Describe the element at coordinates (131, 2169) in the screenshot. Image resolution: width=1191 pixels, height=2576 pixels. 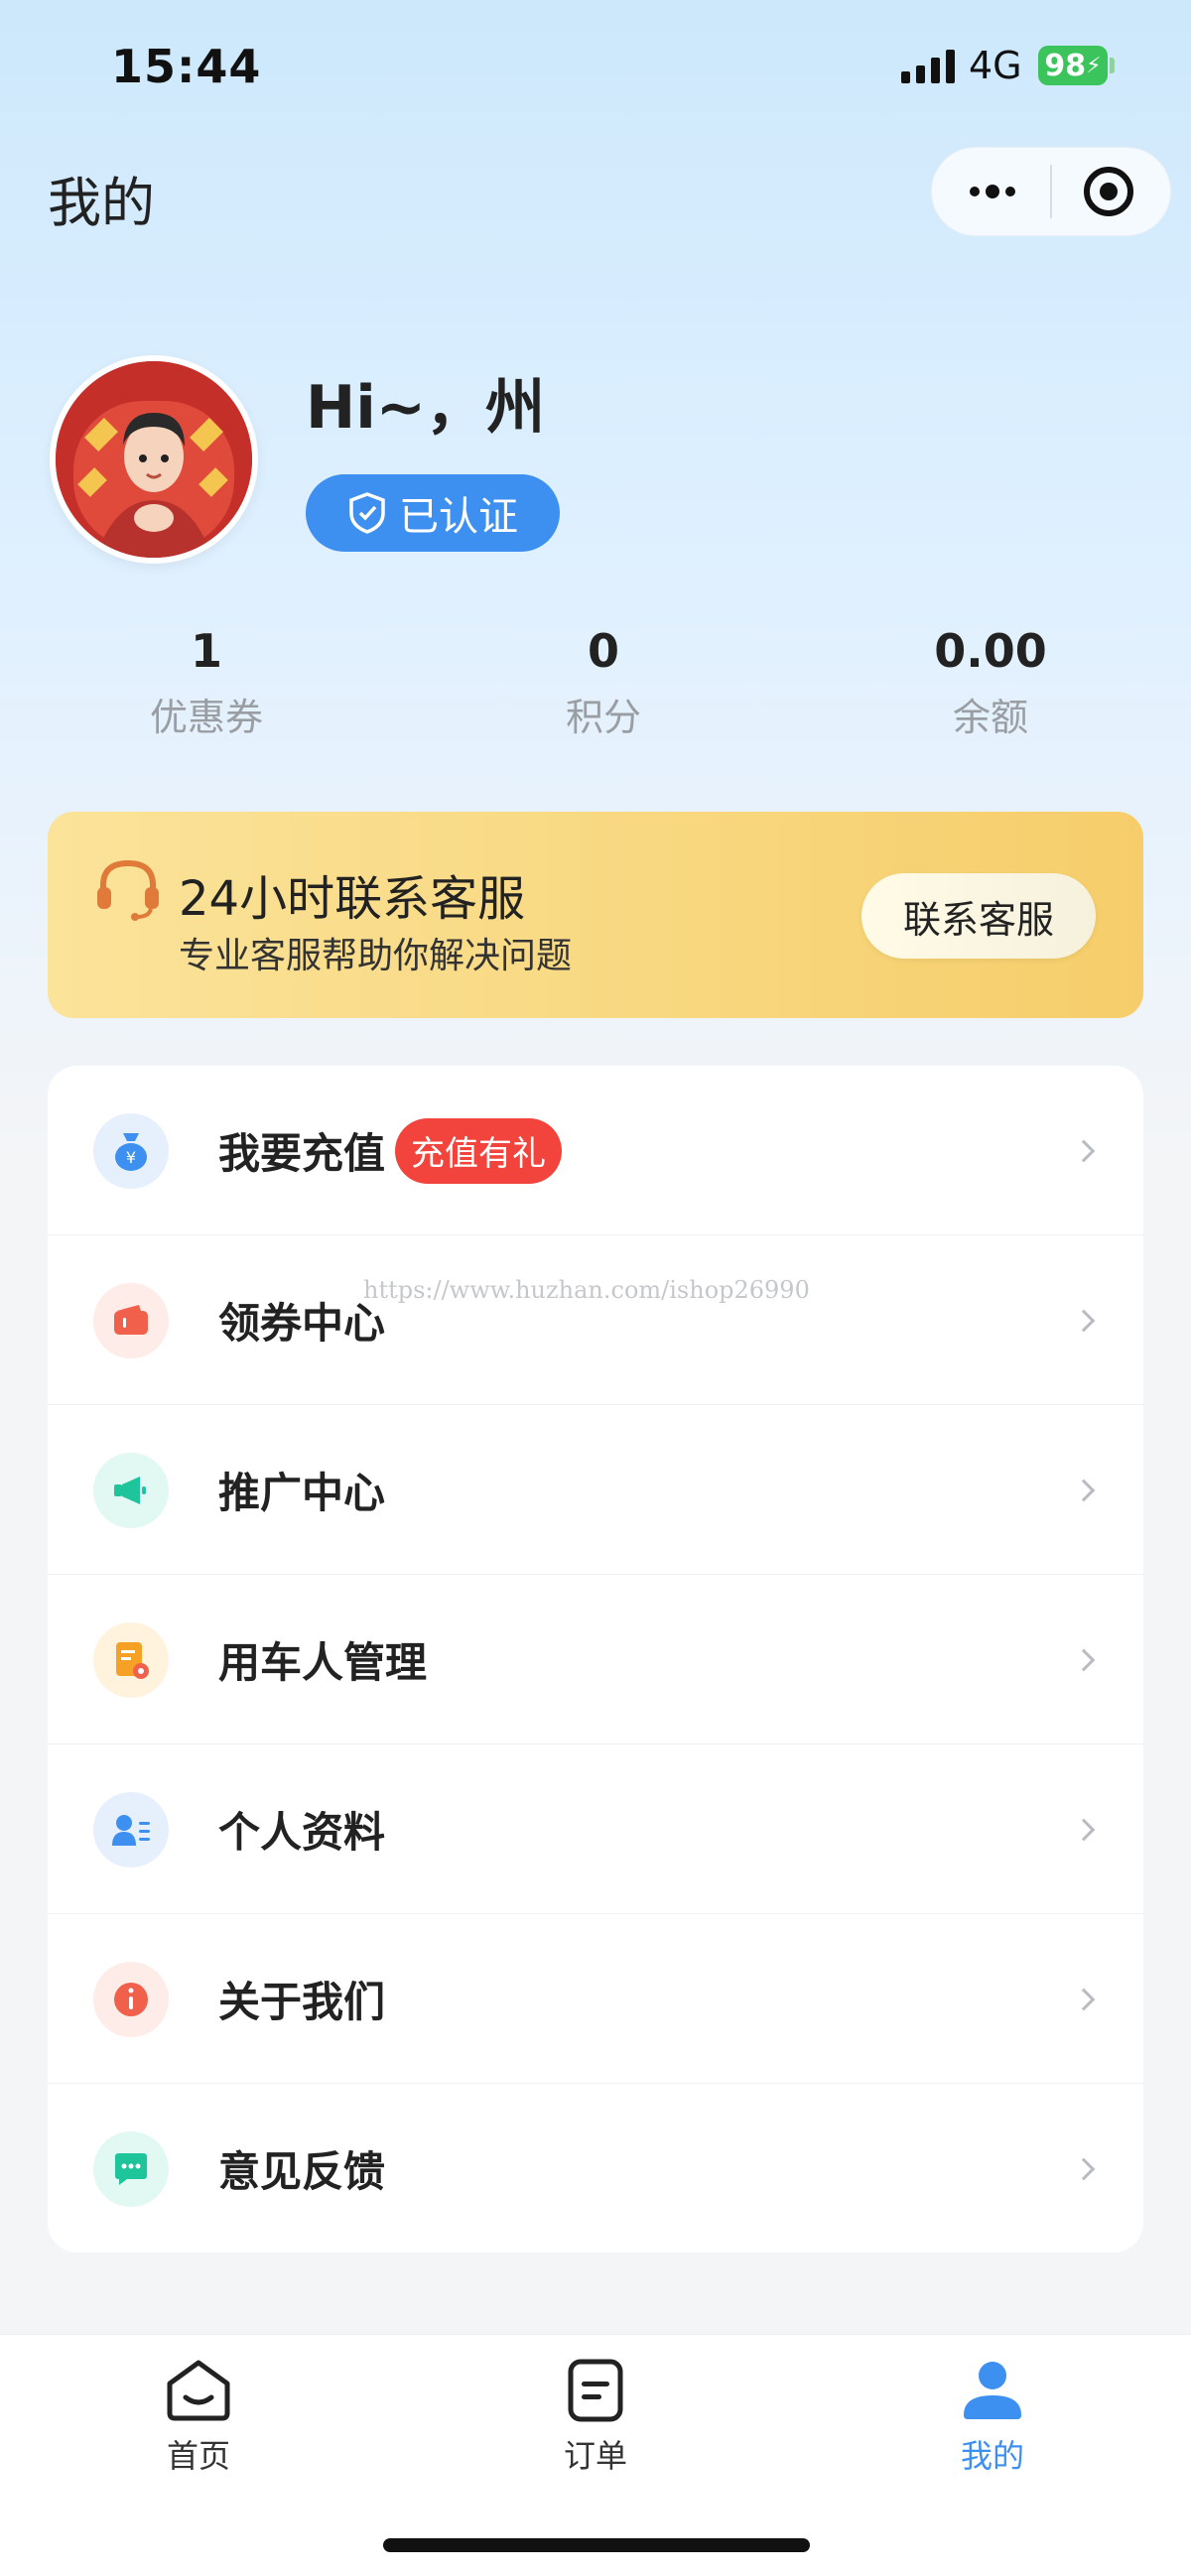
I see `chat-bubble-icon` at that location.